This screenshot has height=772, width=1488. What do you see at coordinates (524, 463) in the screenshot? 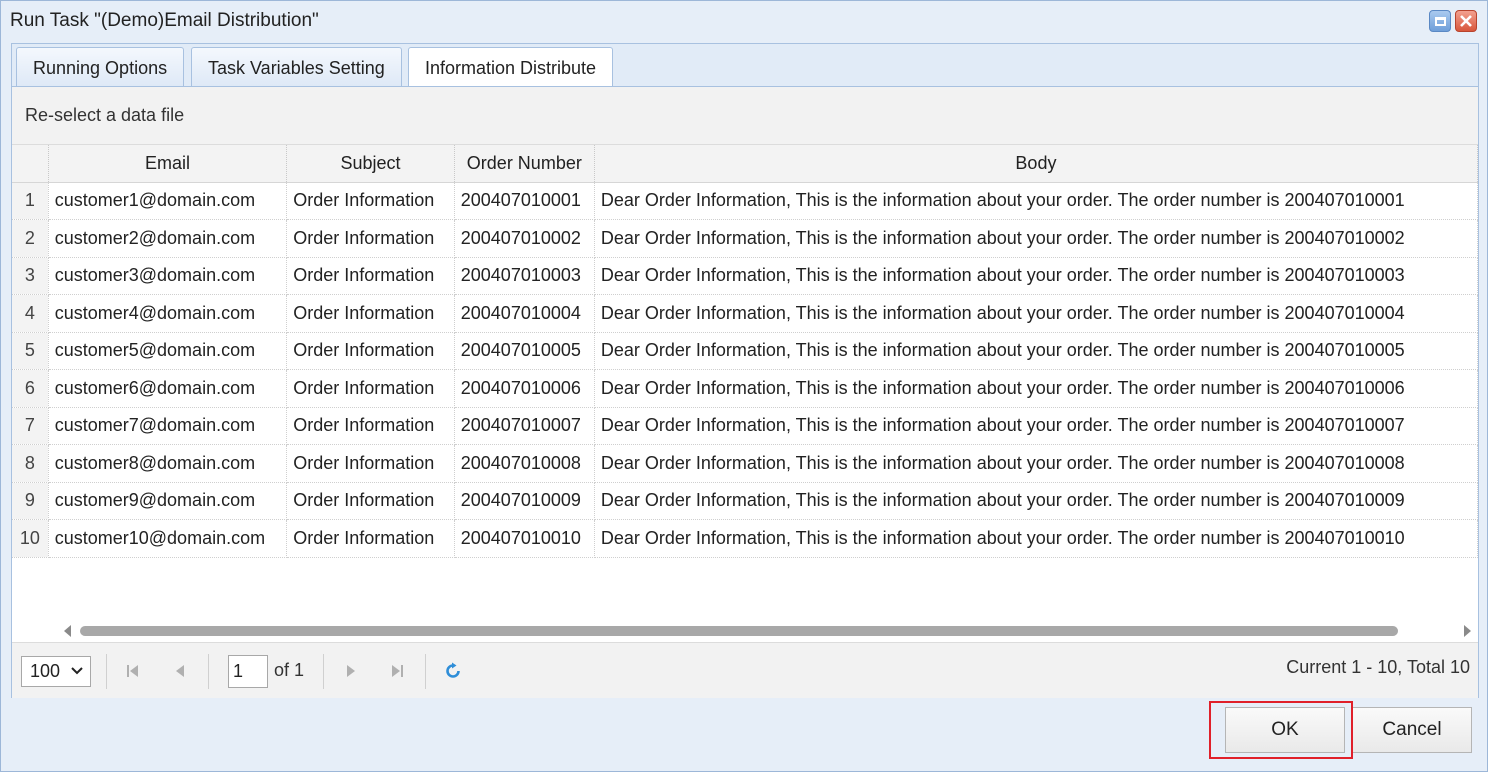
I see `order-number-cell: 200407010008` at bounding box center [524, 463].